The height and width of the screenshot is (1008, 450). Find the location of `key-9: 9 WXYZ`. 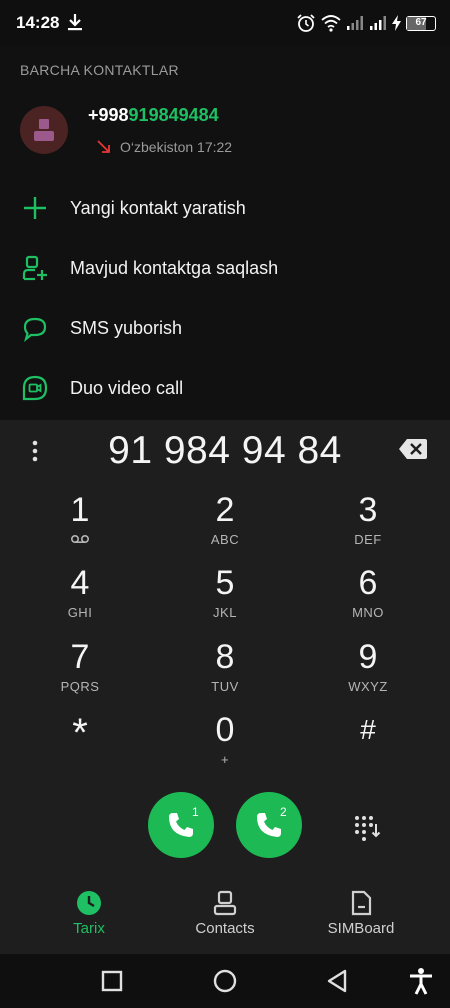

key-9: 9 WXYZ is located at coordinates (368, 670).